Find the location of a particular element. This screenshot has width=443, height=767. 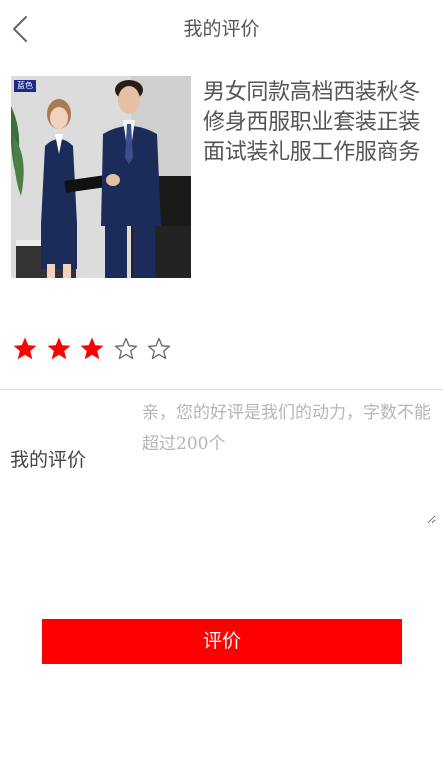

suit-photo is located at coordinates (101, 177).